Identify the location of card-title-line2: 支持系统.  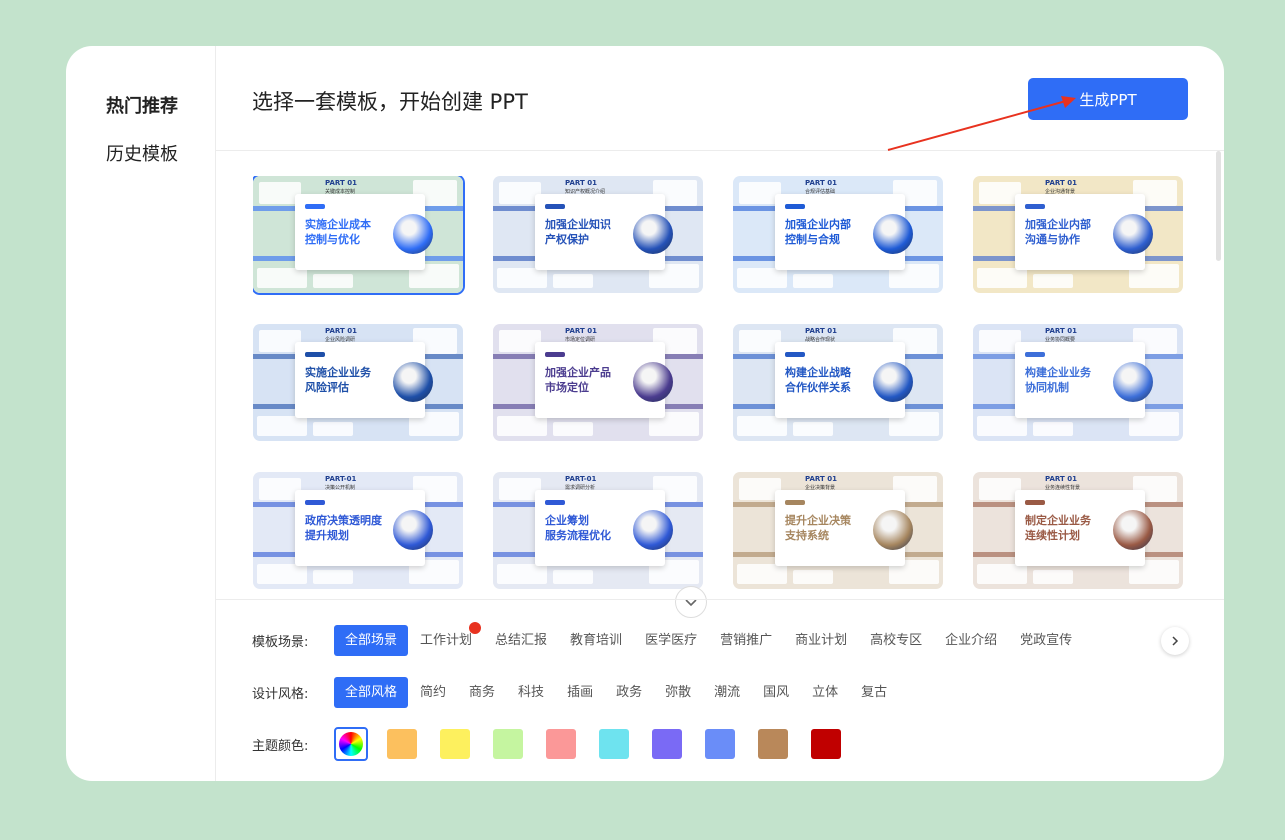
(807, 535).